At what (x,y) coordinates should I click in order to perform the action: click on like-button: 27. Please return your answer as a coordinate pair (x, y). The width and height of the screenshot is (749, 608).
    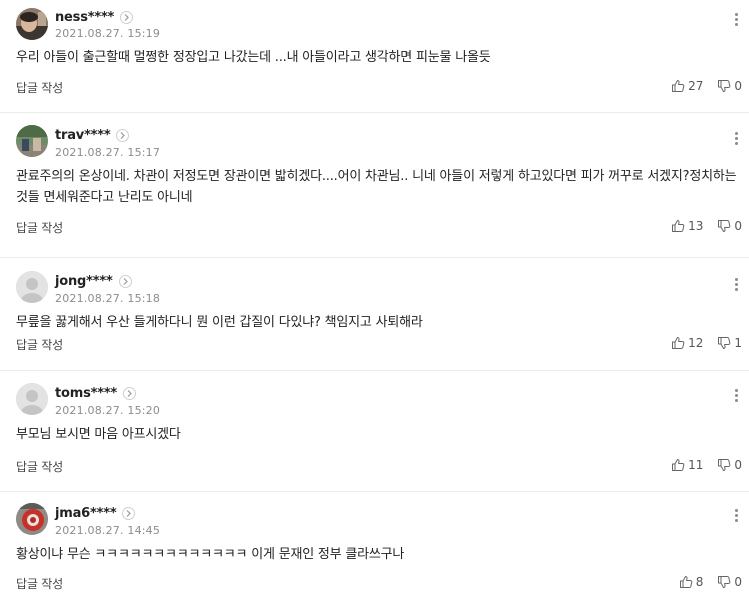
    Looking at the image, I should click on (687, 86).